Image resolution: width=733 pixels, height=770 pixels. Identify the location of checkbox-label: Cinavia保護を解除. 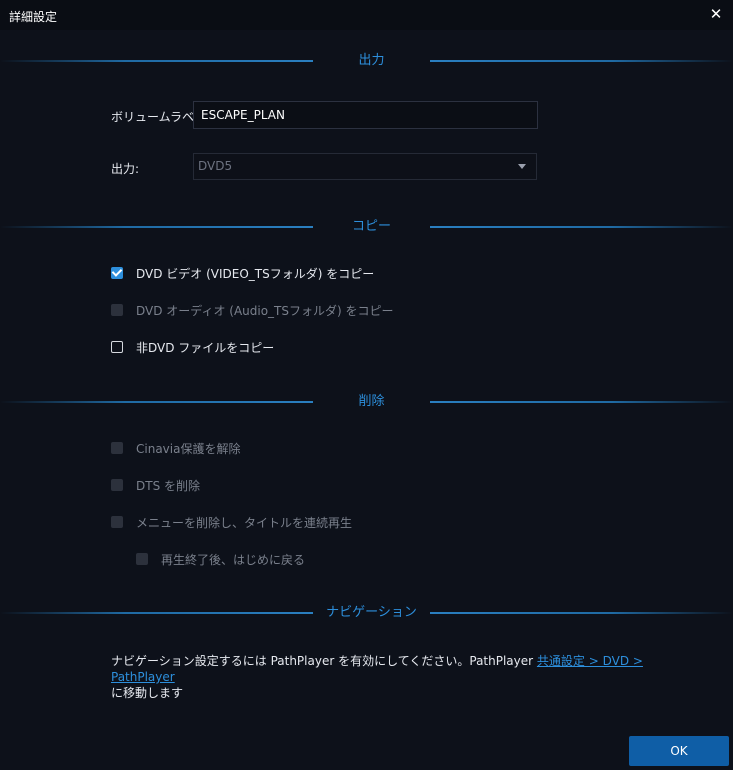
(188, 449).